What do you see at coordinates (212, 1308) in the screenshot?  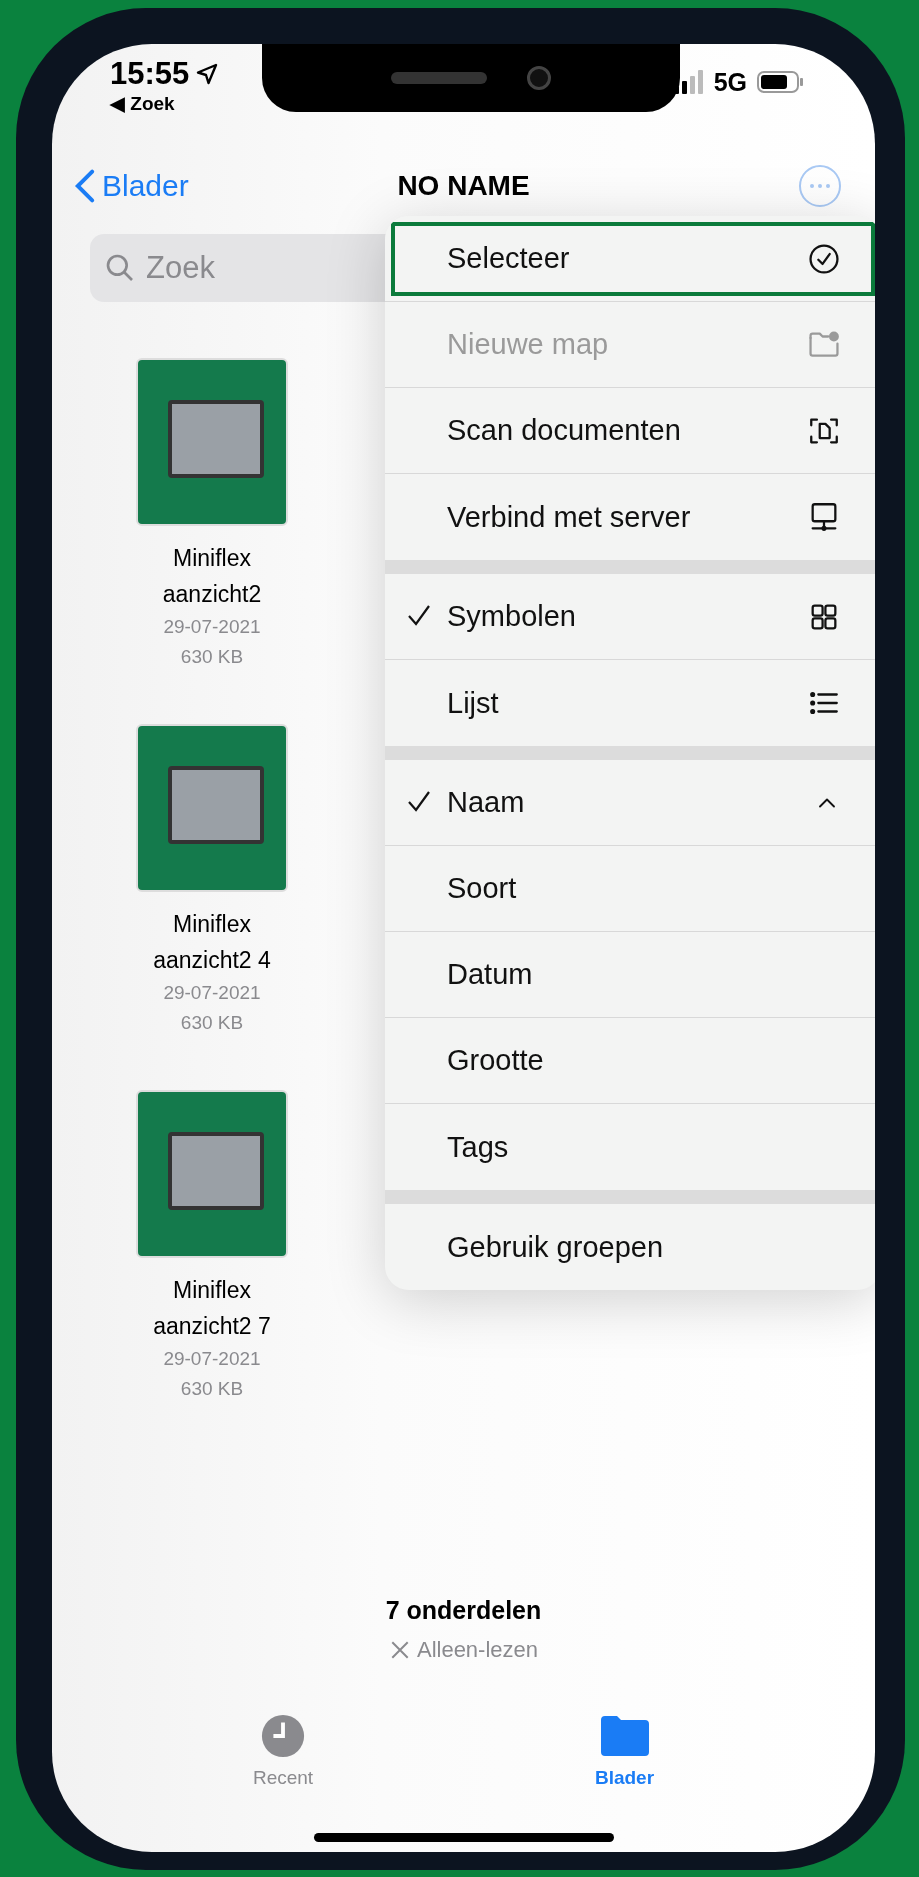 I see `file-name: Miniflex aanzicht2 7` at bounding box center [212, 1308].